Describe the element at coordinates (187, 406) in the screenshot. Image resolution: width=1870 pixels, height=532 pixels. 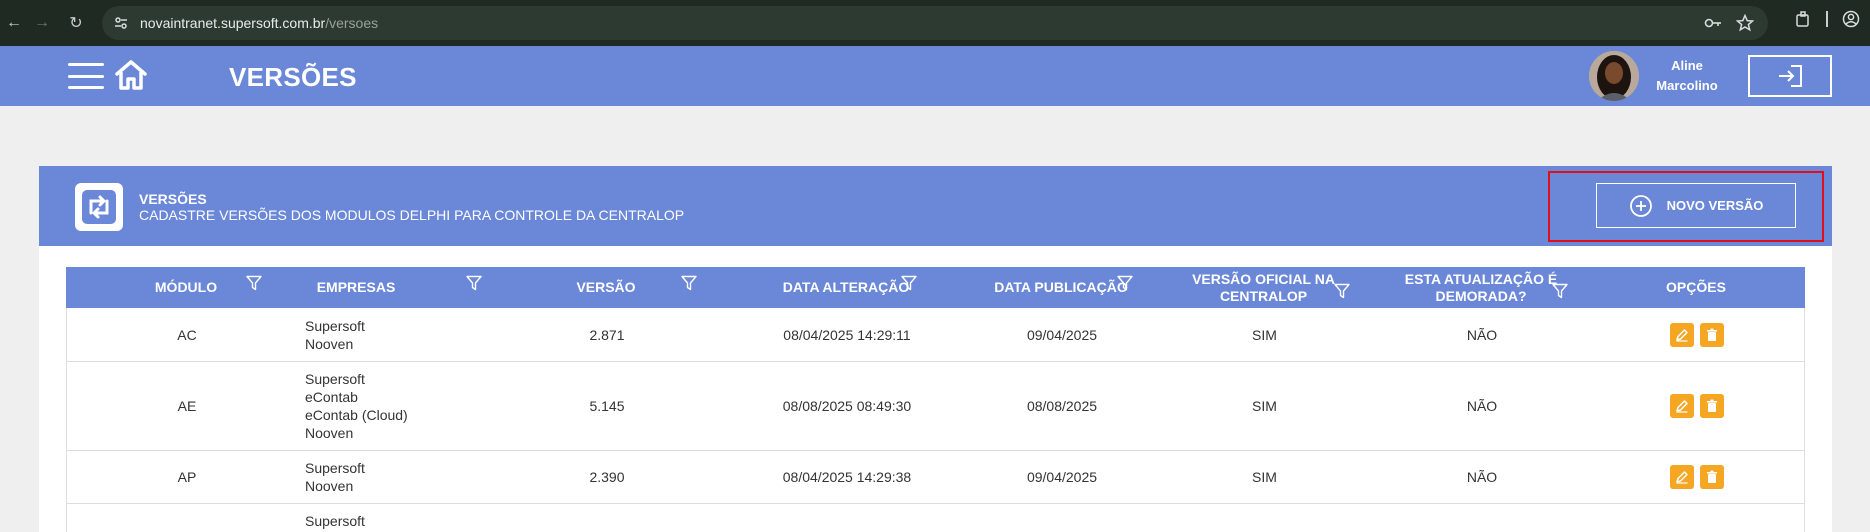
I see `cell-modulo: AE` at that location.